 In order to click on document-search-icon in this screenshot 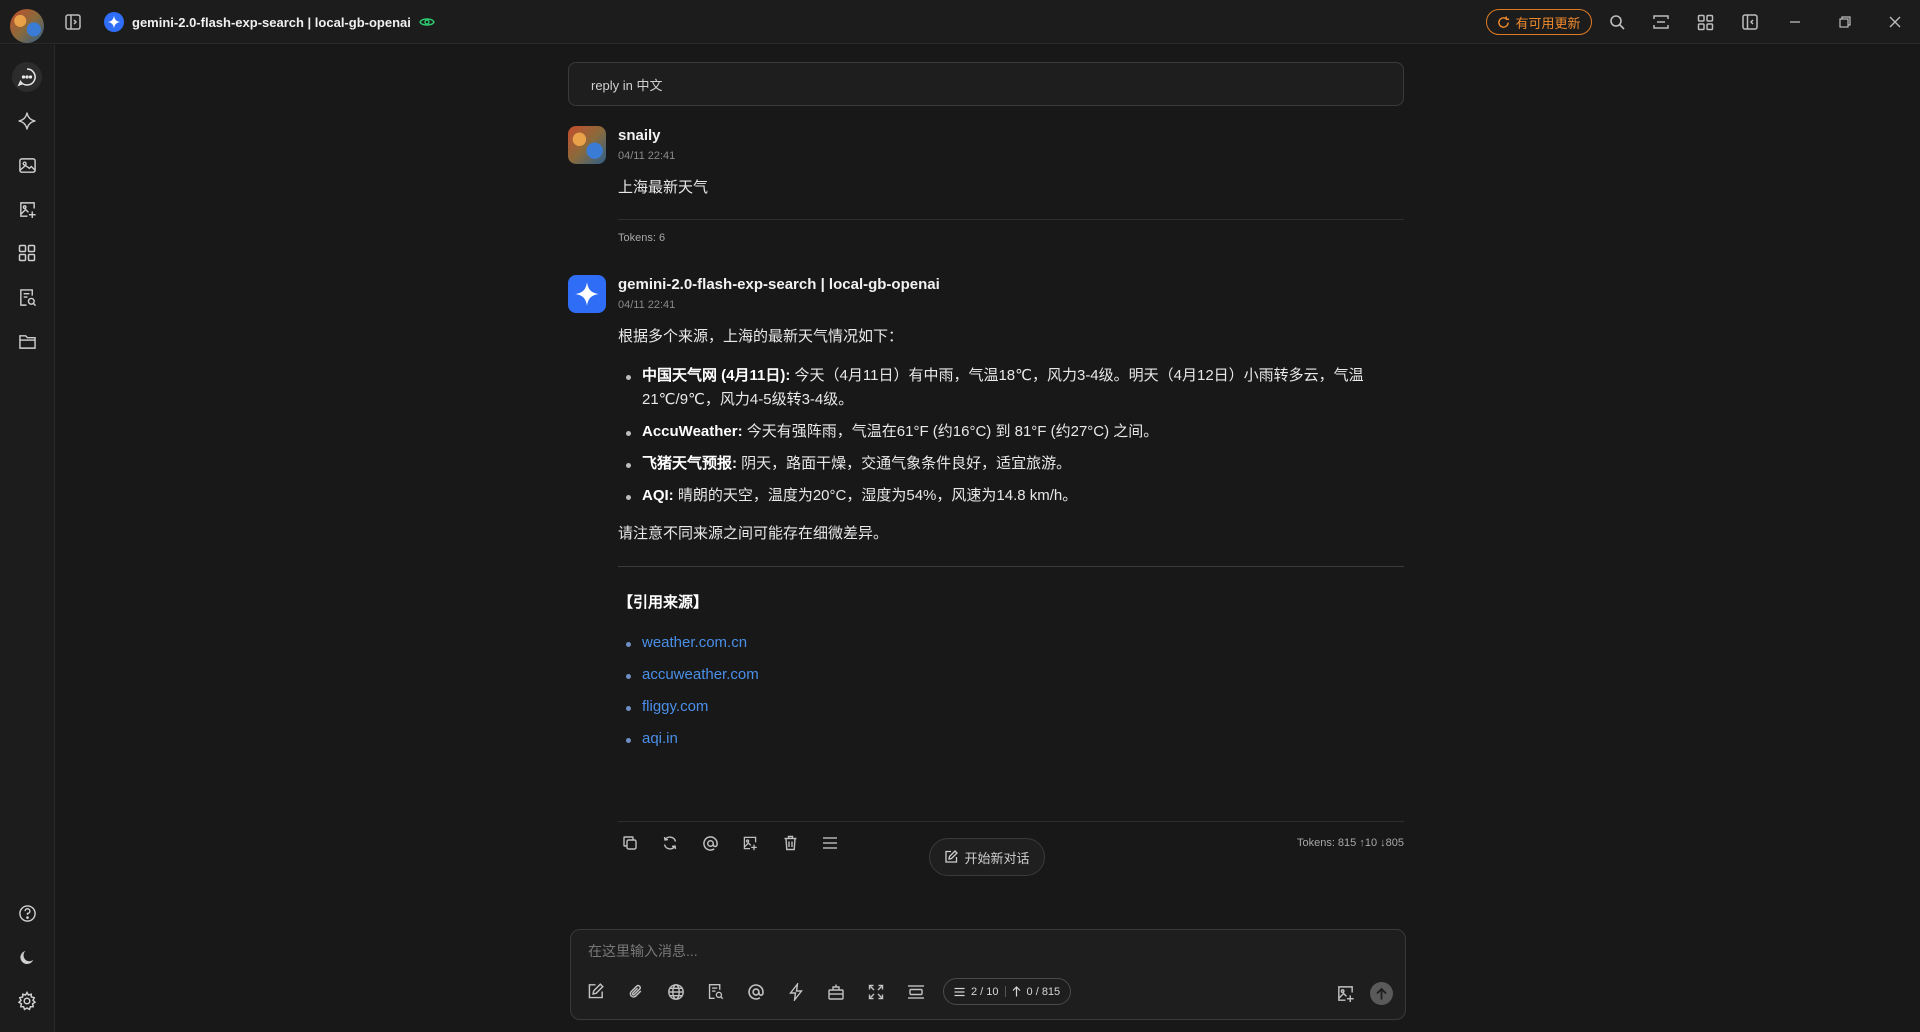, I will do `click(716, 992)`.